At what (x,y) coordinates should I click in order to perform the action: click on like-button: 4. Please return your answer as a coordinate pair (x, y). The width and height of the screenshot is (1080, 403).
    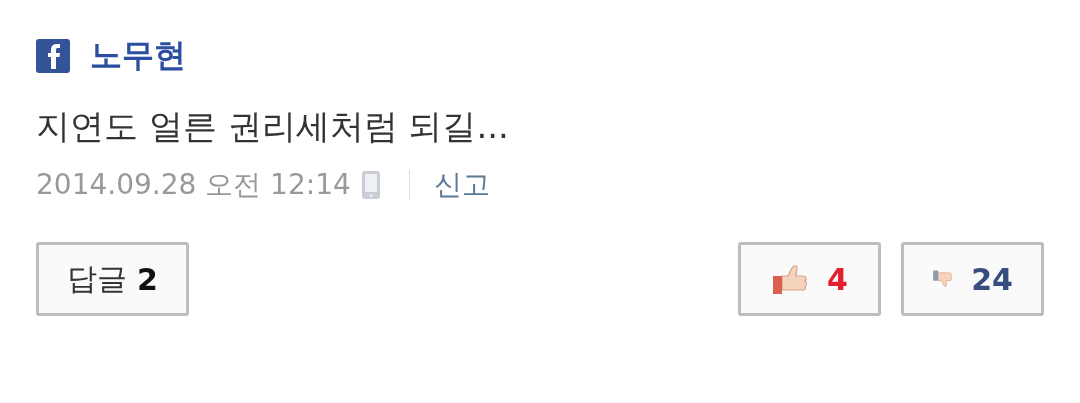
    Looking at the image, I should click on (809, 279).